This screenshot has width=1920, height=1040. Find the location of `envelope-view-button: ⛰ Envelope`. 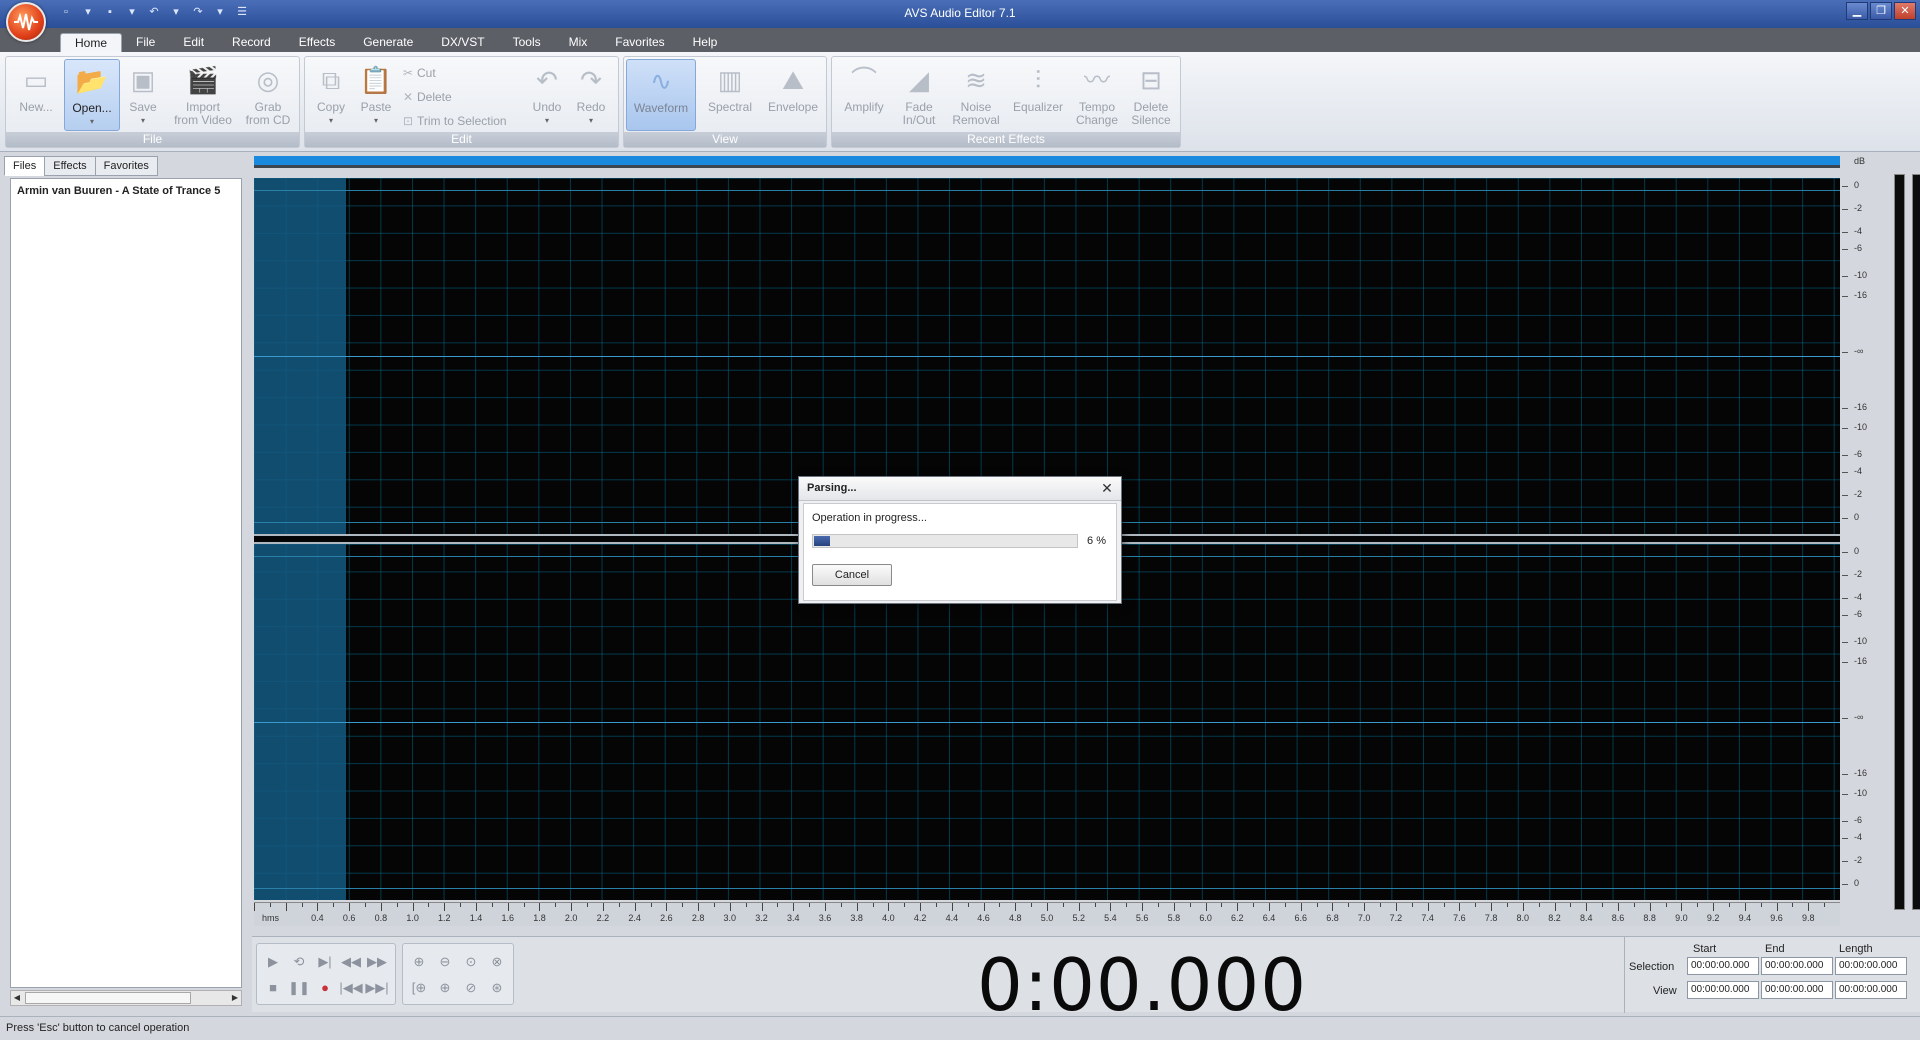

envelope-view-button: ⛰ Envelope is located at coordinates (793, 95).